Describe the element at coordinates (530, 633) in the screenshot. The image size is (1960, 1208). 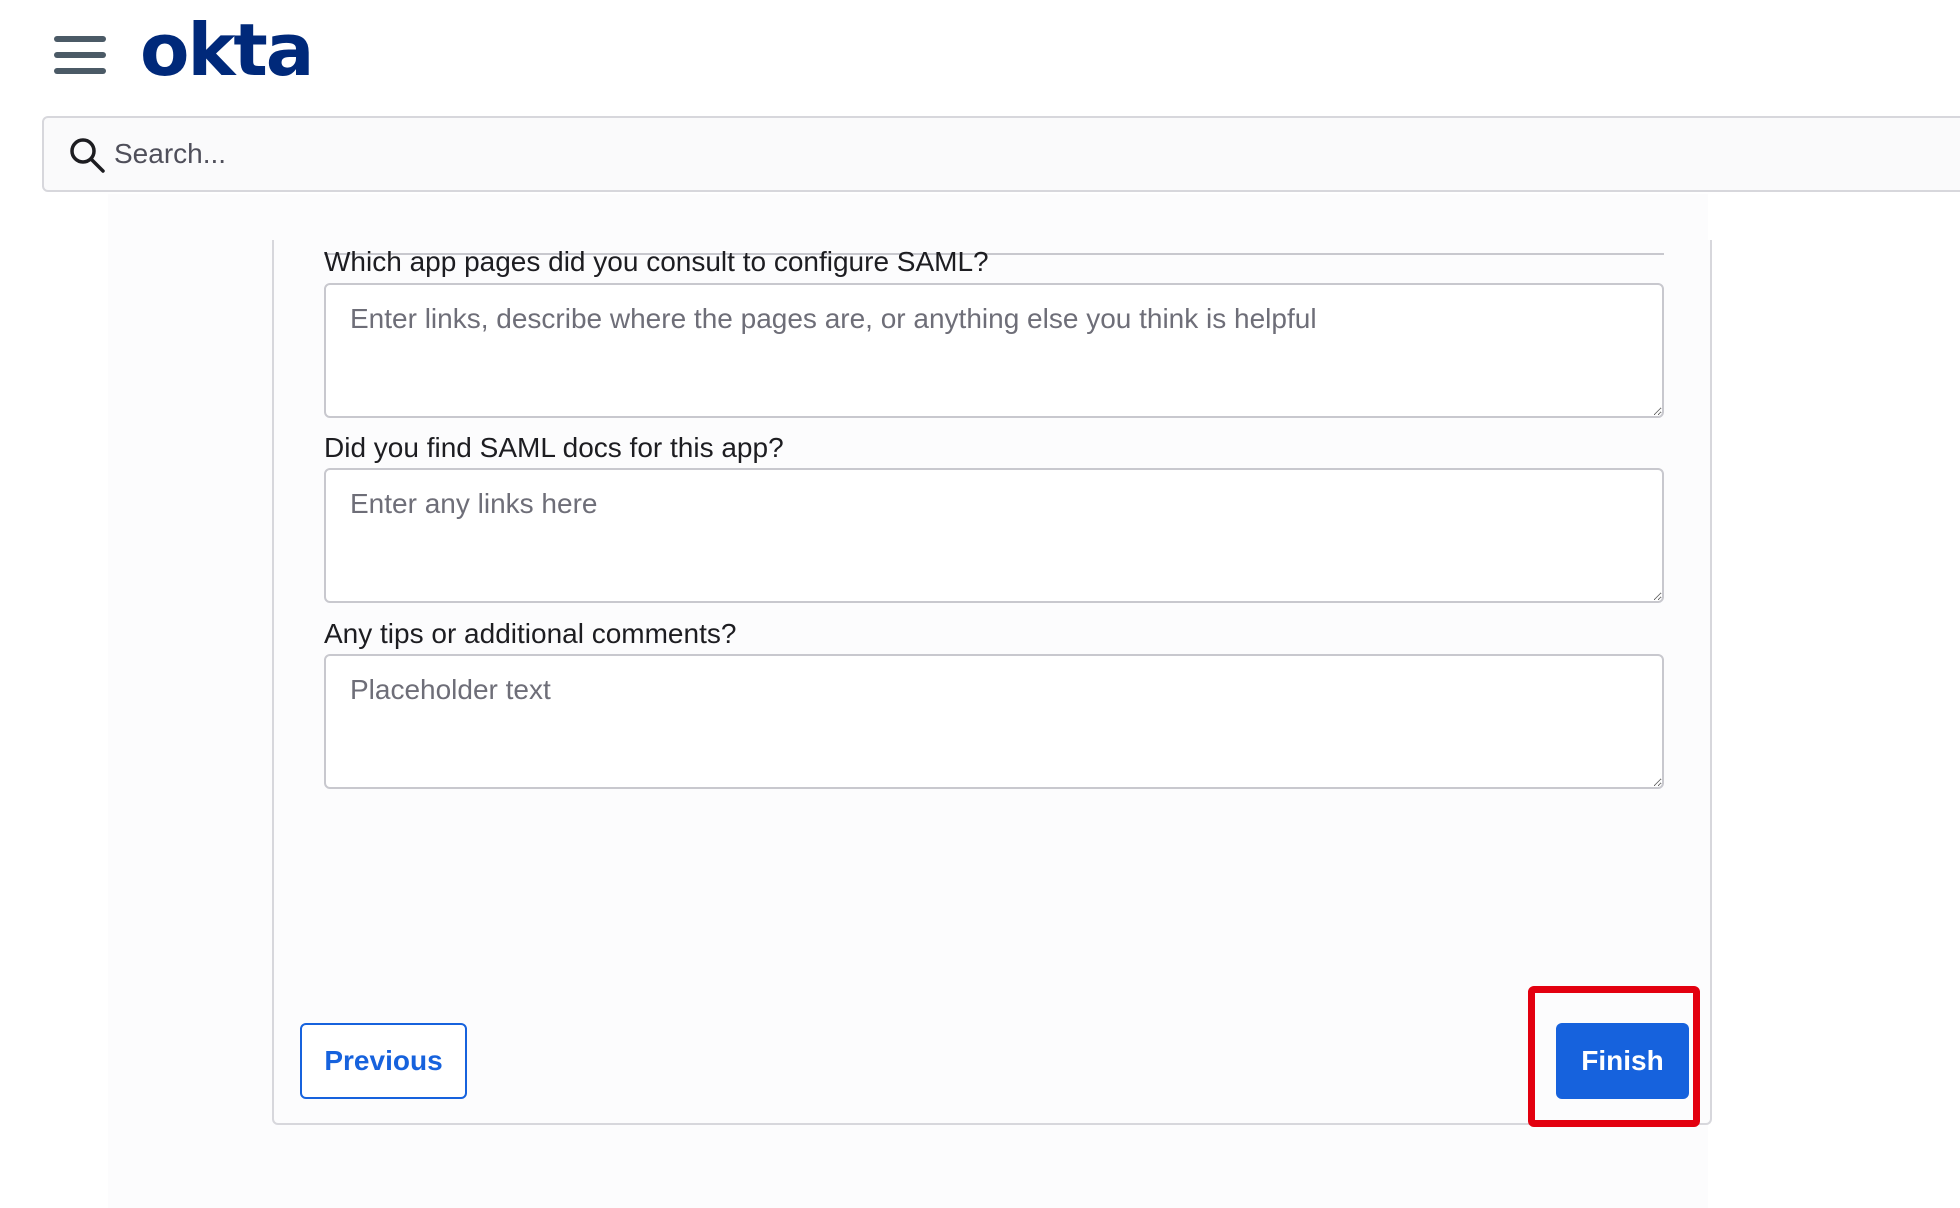
I see `field-label-comments: Any tips or additional comments?` at that location.